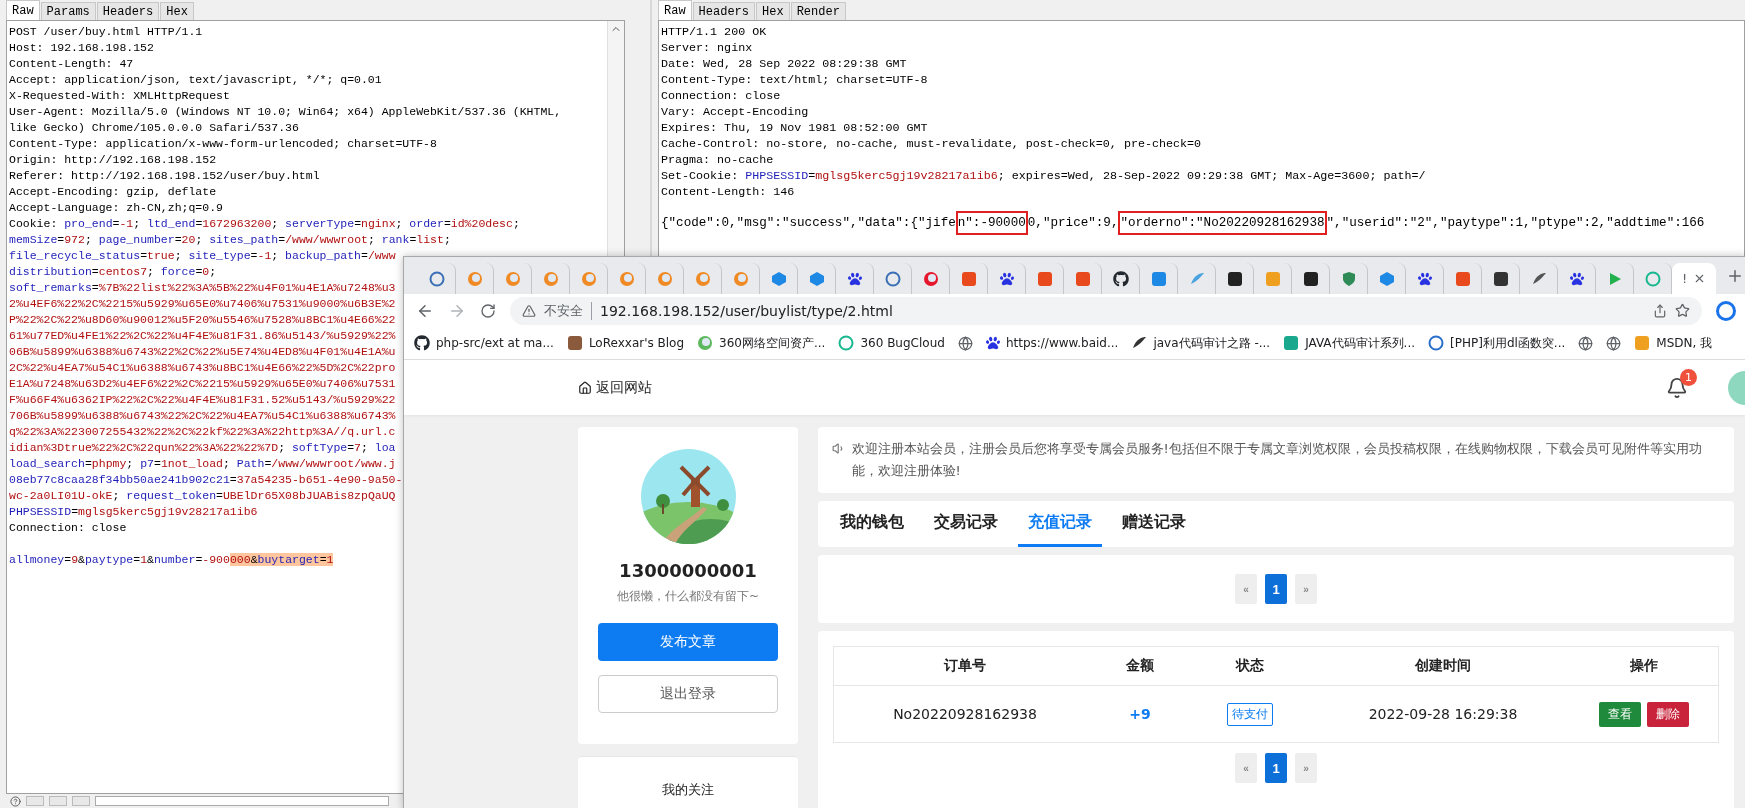  What do you see at coordinates (1140, 714) in the screenshot?
I see `amount: +9` at bounding box center [1140, 714].